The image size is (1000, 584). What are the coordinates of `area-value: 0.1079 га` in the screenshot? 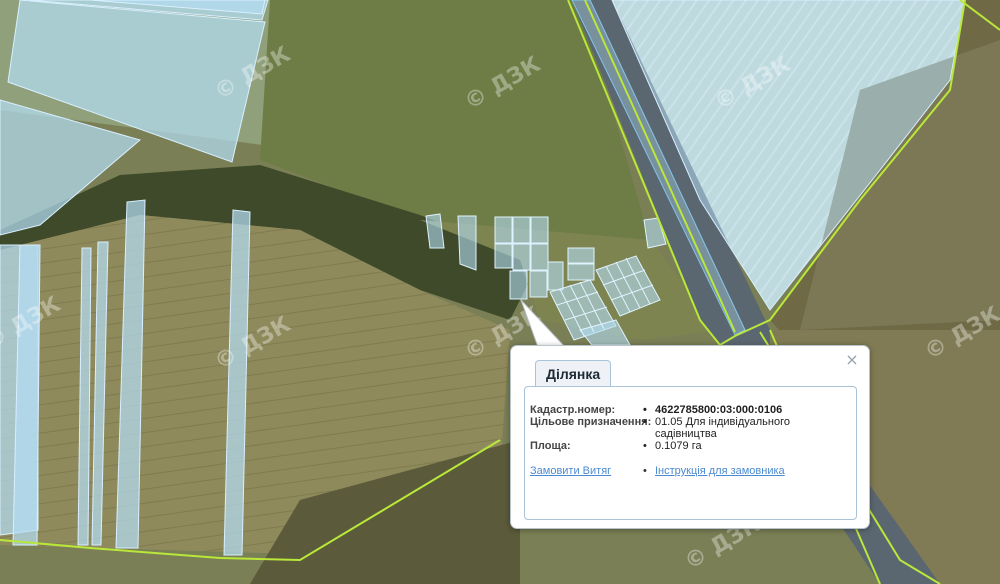 It's located at (744, 447).